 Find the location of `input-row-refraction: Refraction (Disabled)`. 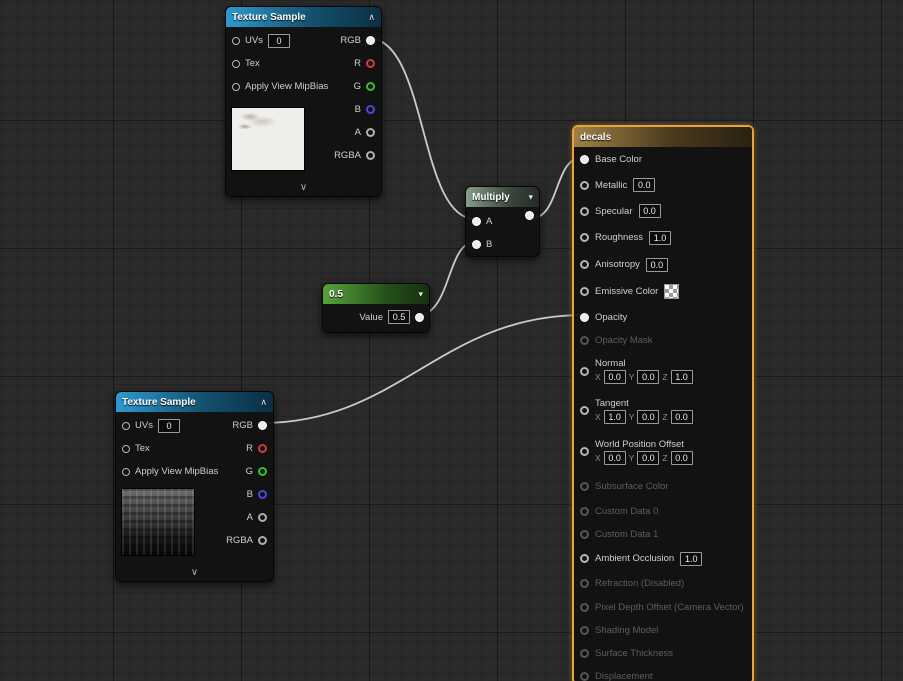

input-row-refraction: Refraction (Disabled) is located at coordinates (663, 583).